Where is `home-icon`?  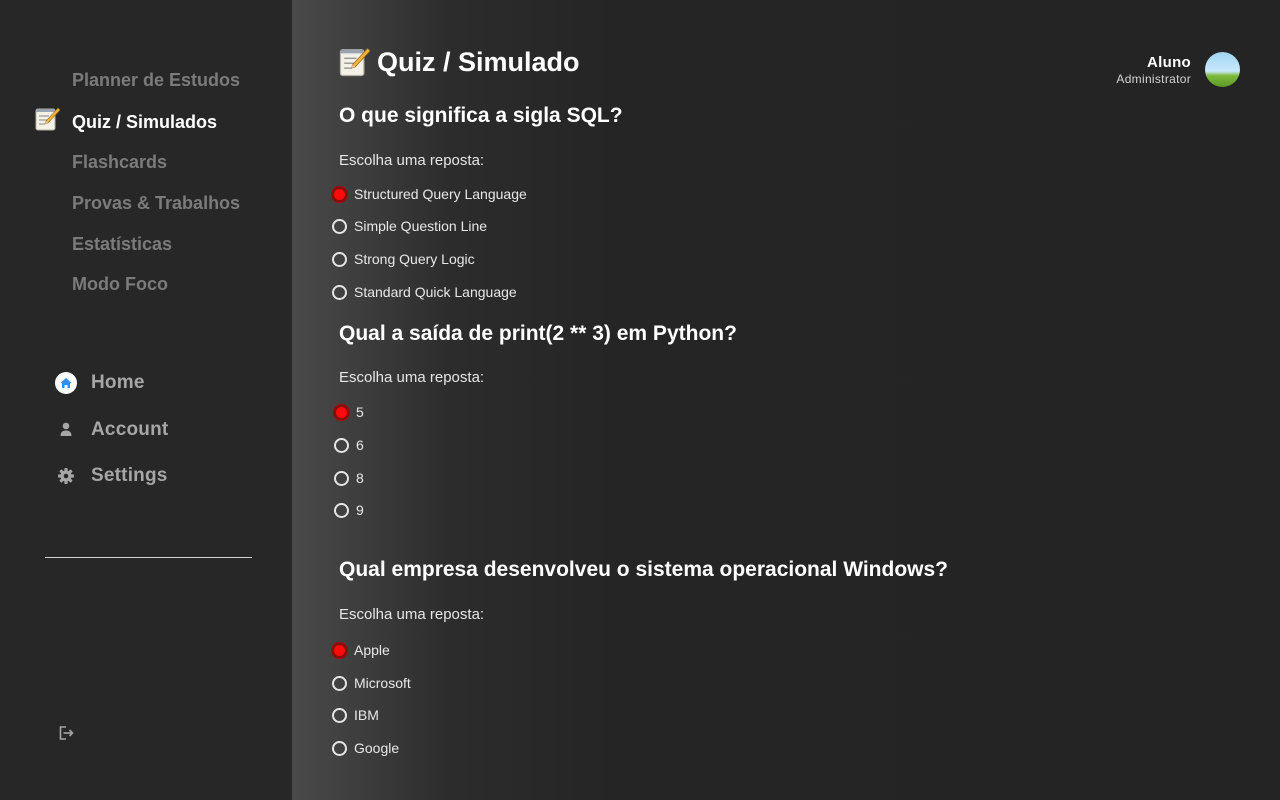 home-icon is located at coordinates (66, 383).